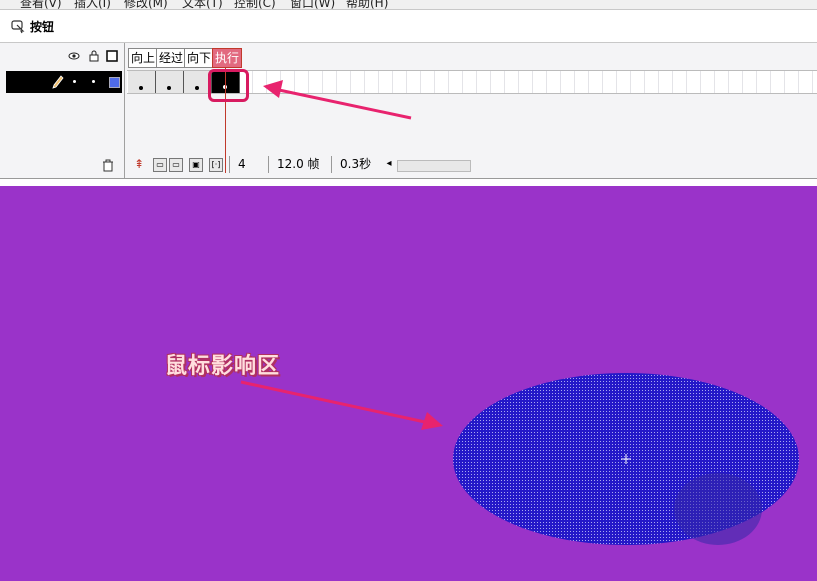  I want to click on lock-dot, so click(93, 81).